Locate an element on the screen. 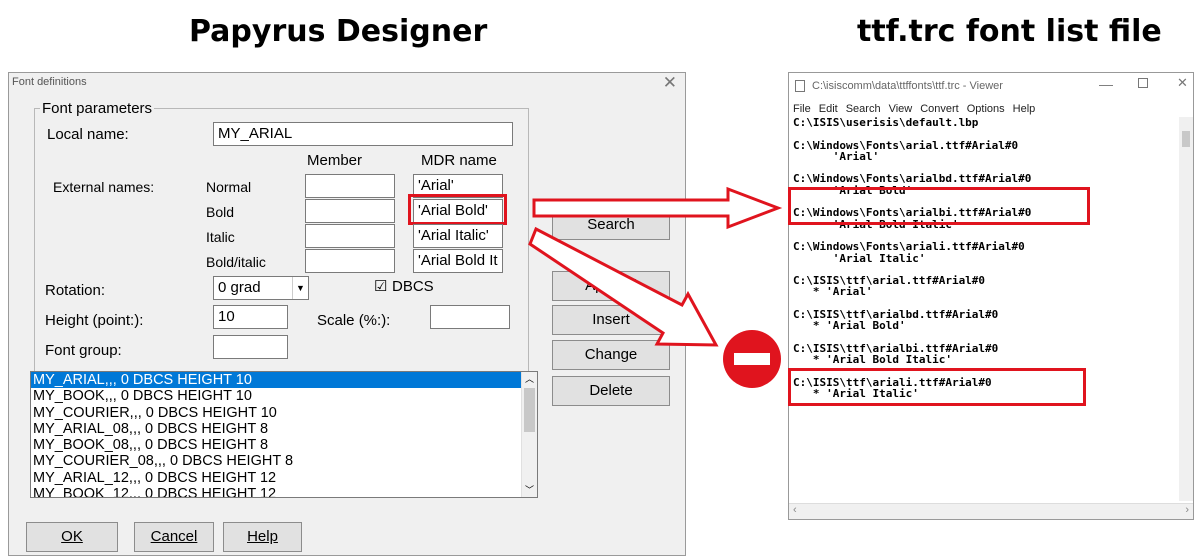 The width and height of the screenshot is (1194, 556). no-entry-icon is located at coordinates (752, 359).